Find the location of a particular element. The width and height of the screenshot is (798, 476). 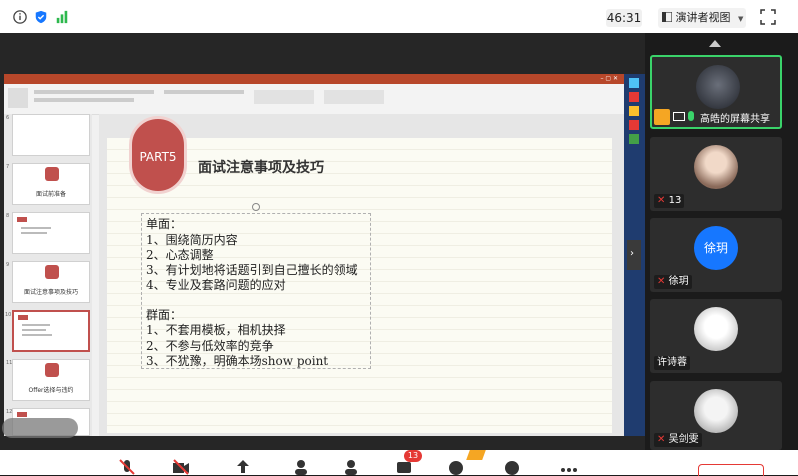

participants-icon is located at coordinates (351, 466).